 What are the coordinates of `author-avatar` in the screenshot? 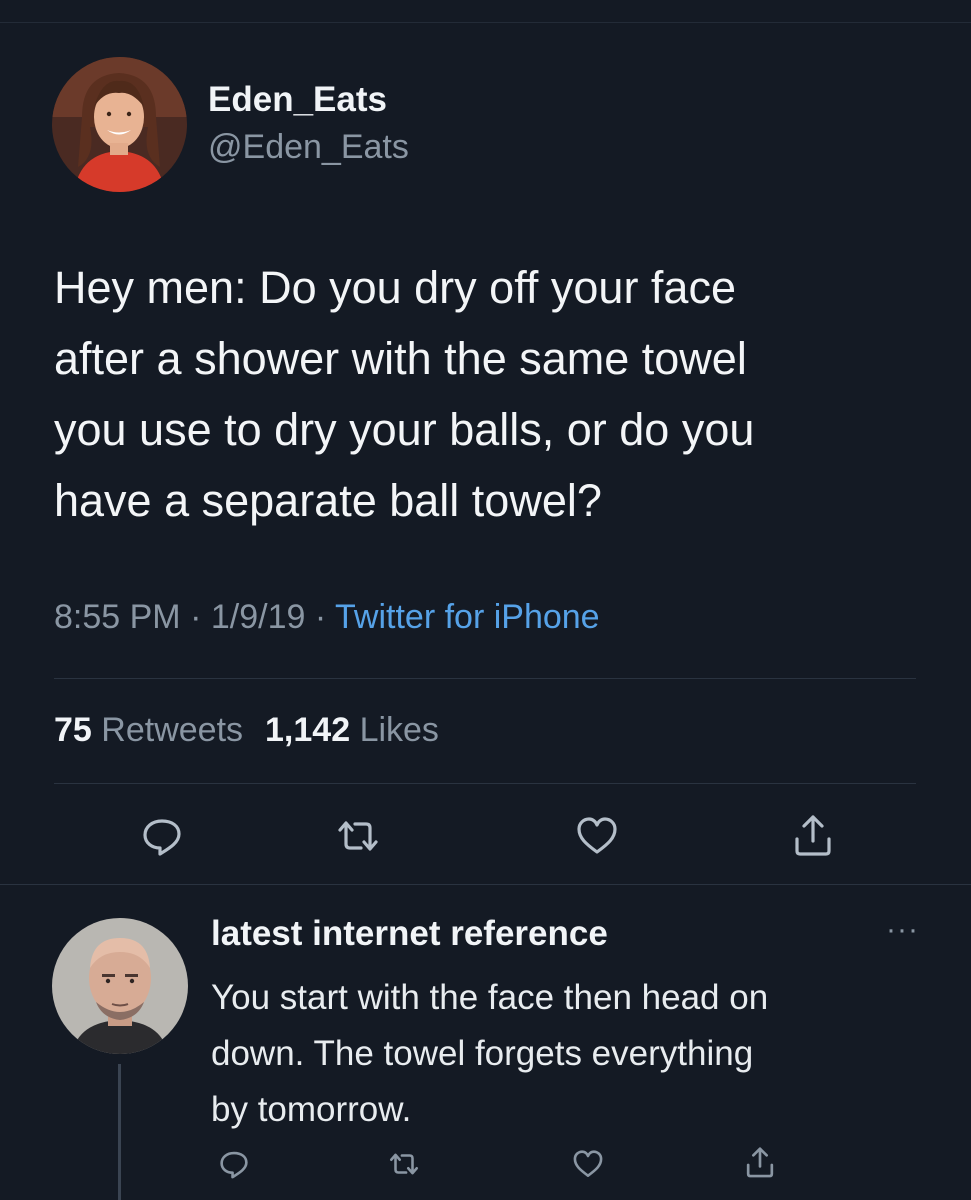 It's located at (119, 124).